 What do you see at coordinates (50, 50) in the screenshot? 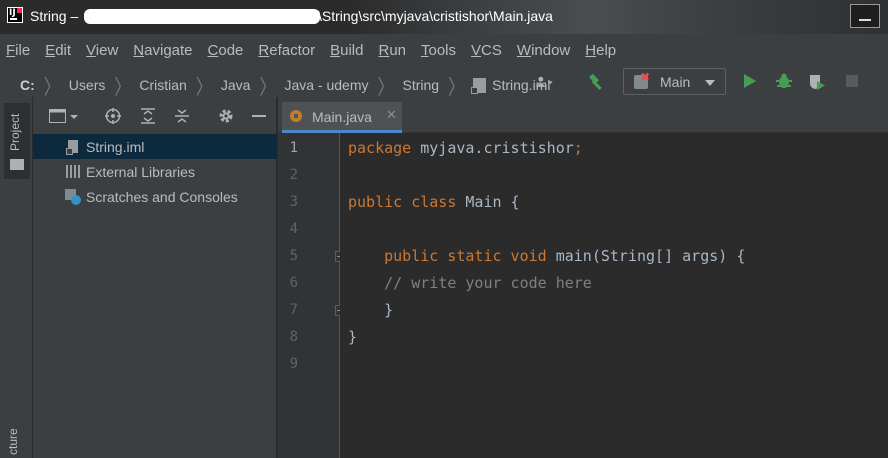
I see `menu-mnemonic: E` at bounding box center [50, 50].